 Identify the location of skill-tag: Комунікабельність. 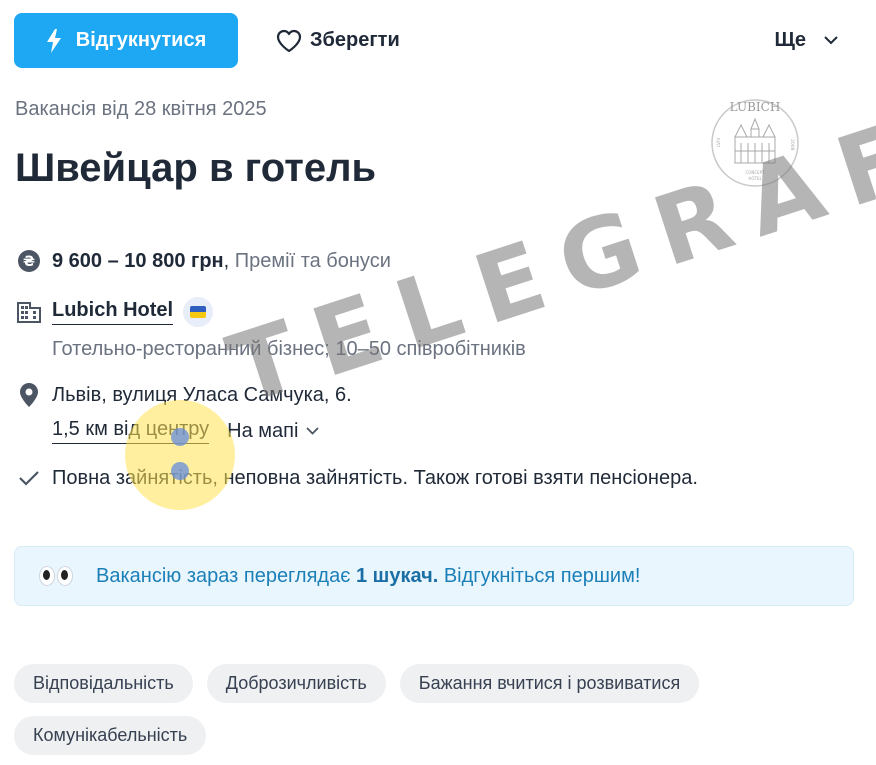
(110, 735).